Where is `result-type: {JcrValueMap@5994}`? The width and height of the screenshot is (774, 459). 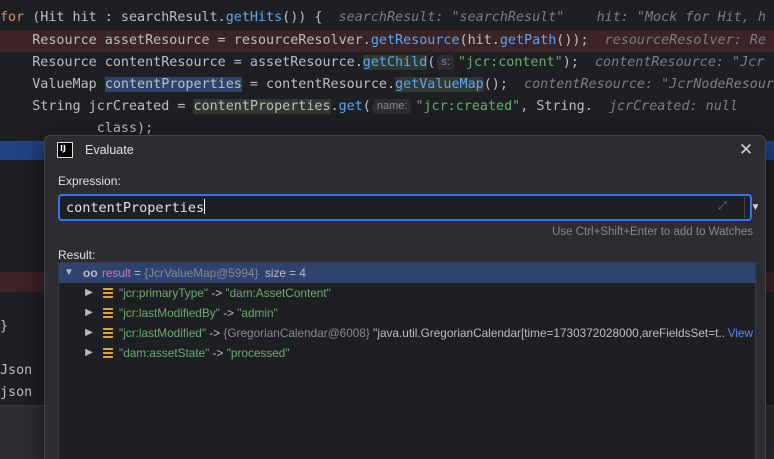 result-type: {JcrValueMap@5994} is located at coordinates (201, 273).